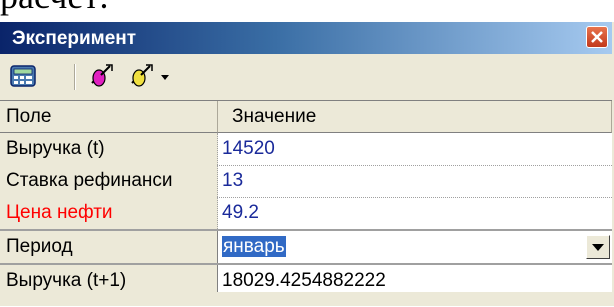  I want to click on pin-yellow-button, so click(142, 77).